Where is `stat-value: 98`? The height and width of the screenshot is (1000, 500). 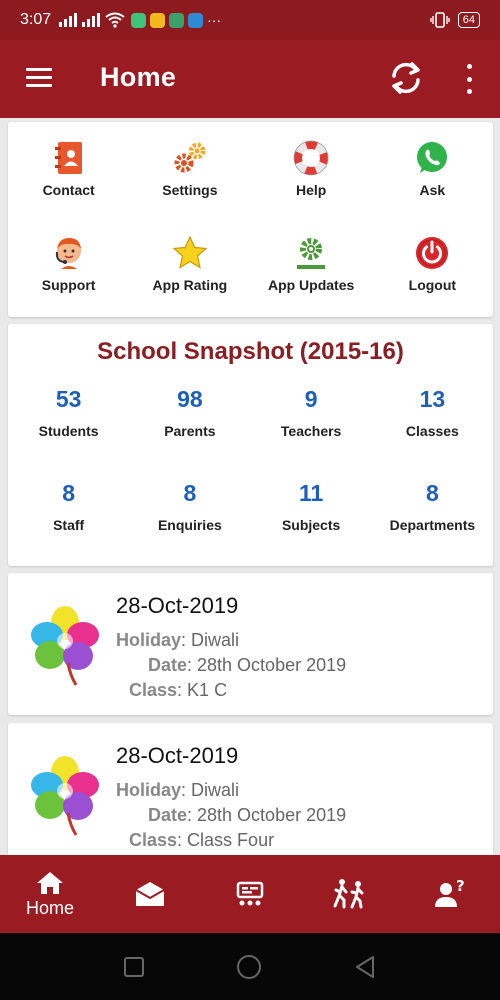
stat-value: 98 is located at coordinates (190, 399).